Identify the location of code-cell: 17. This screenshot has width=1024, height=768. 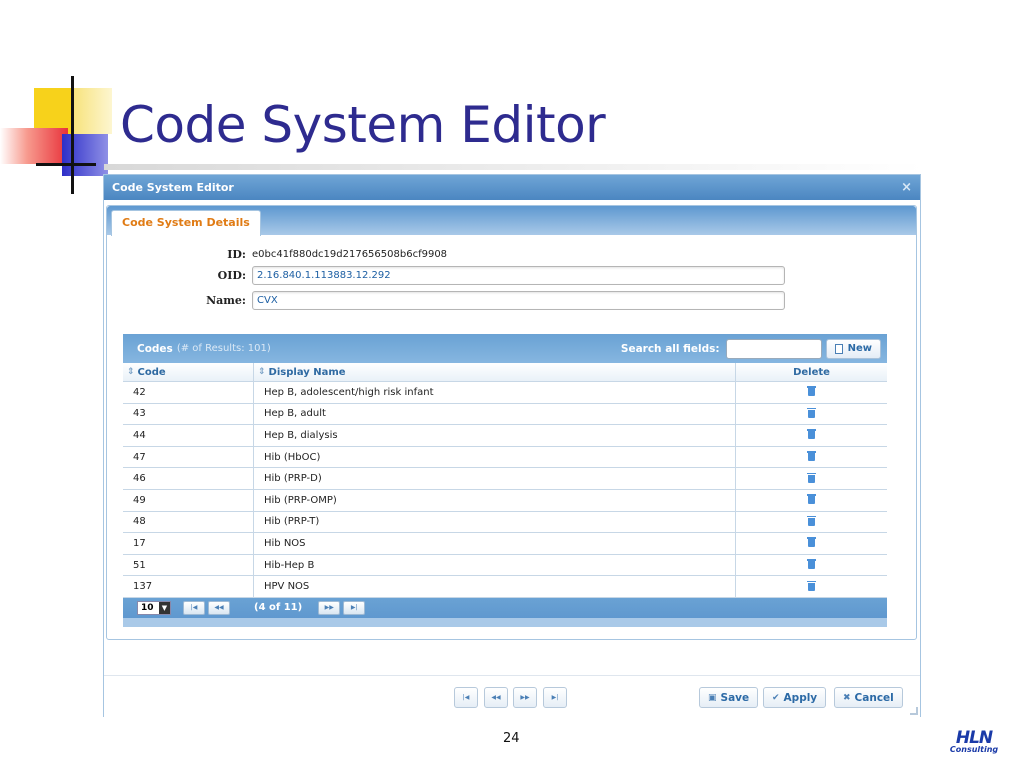
(188, 543).